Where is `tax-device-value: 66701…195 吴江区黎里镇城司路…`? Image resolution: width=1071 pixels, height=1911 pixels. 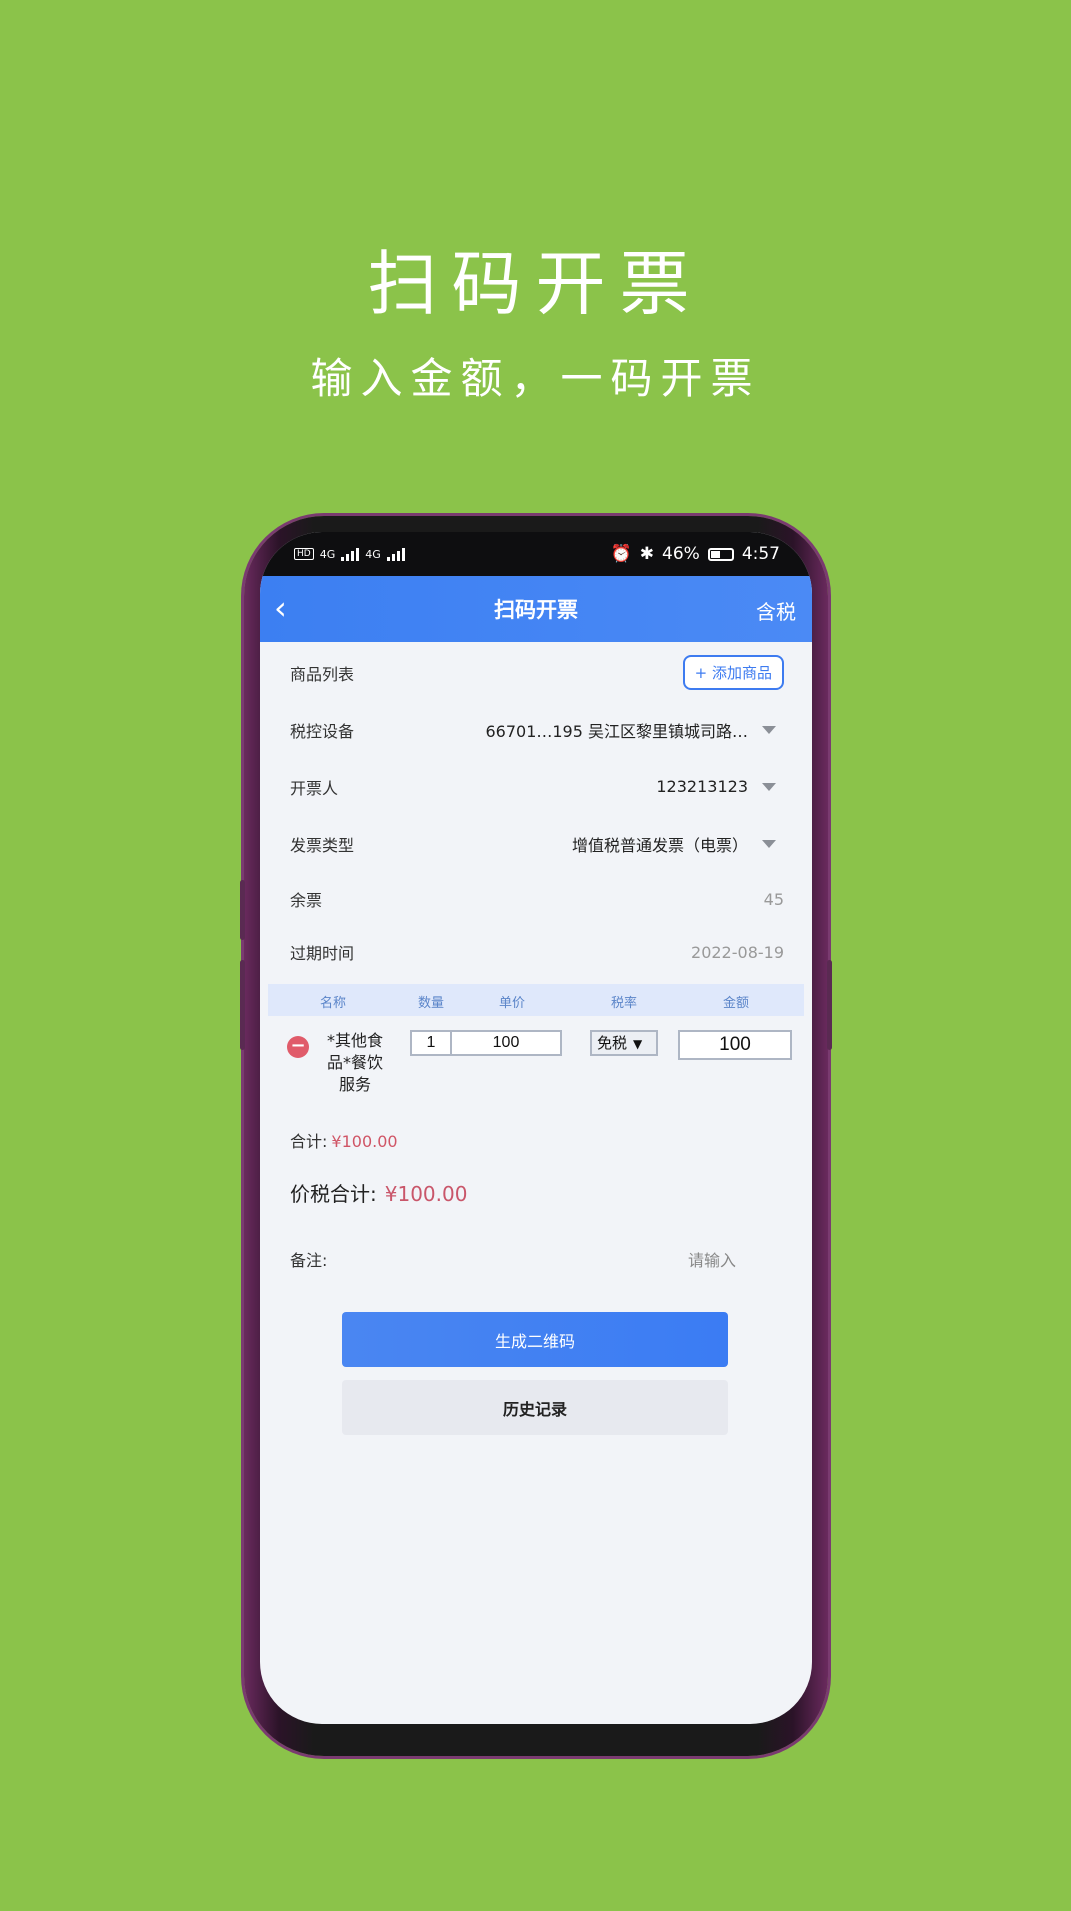
tax-device-value: 66701…195 吴江区黎里镇城司路… is located at coordinates (634, 730).